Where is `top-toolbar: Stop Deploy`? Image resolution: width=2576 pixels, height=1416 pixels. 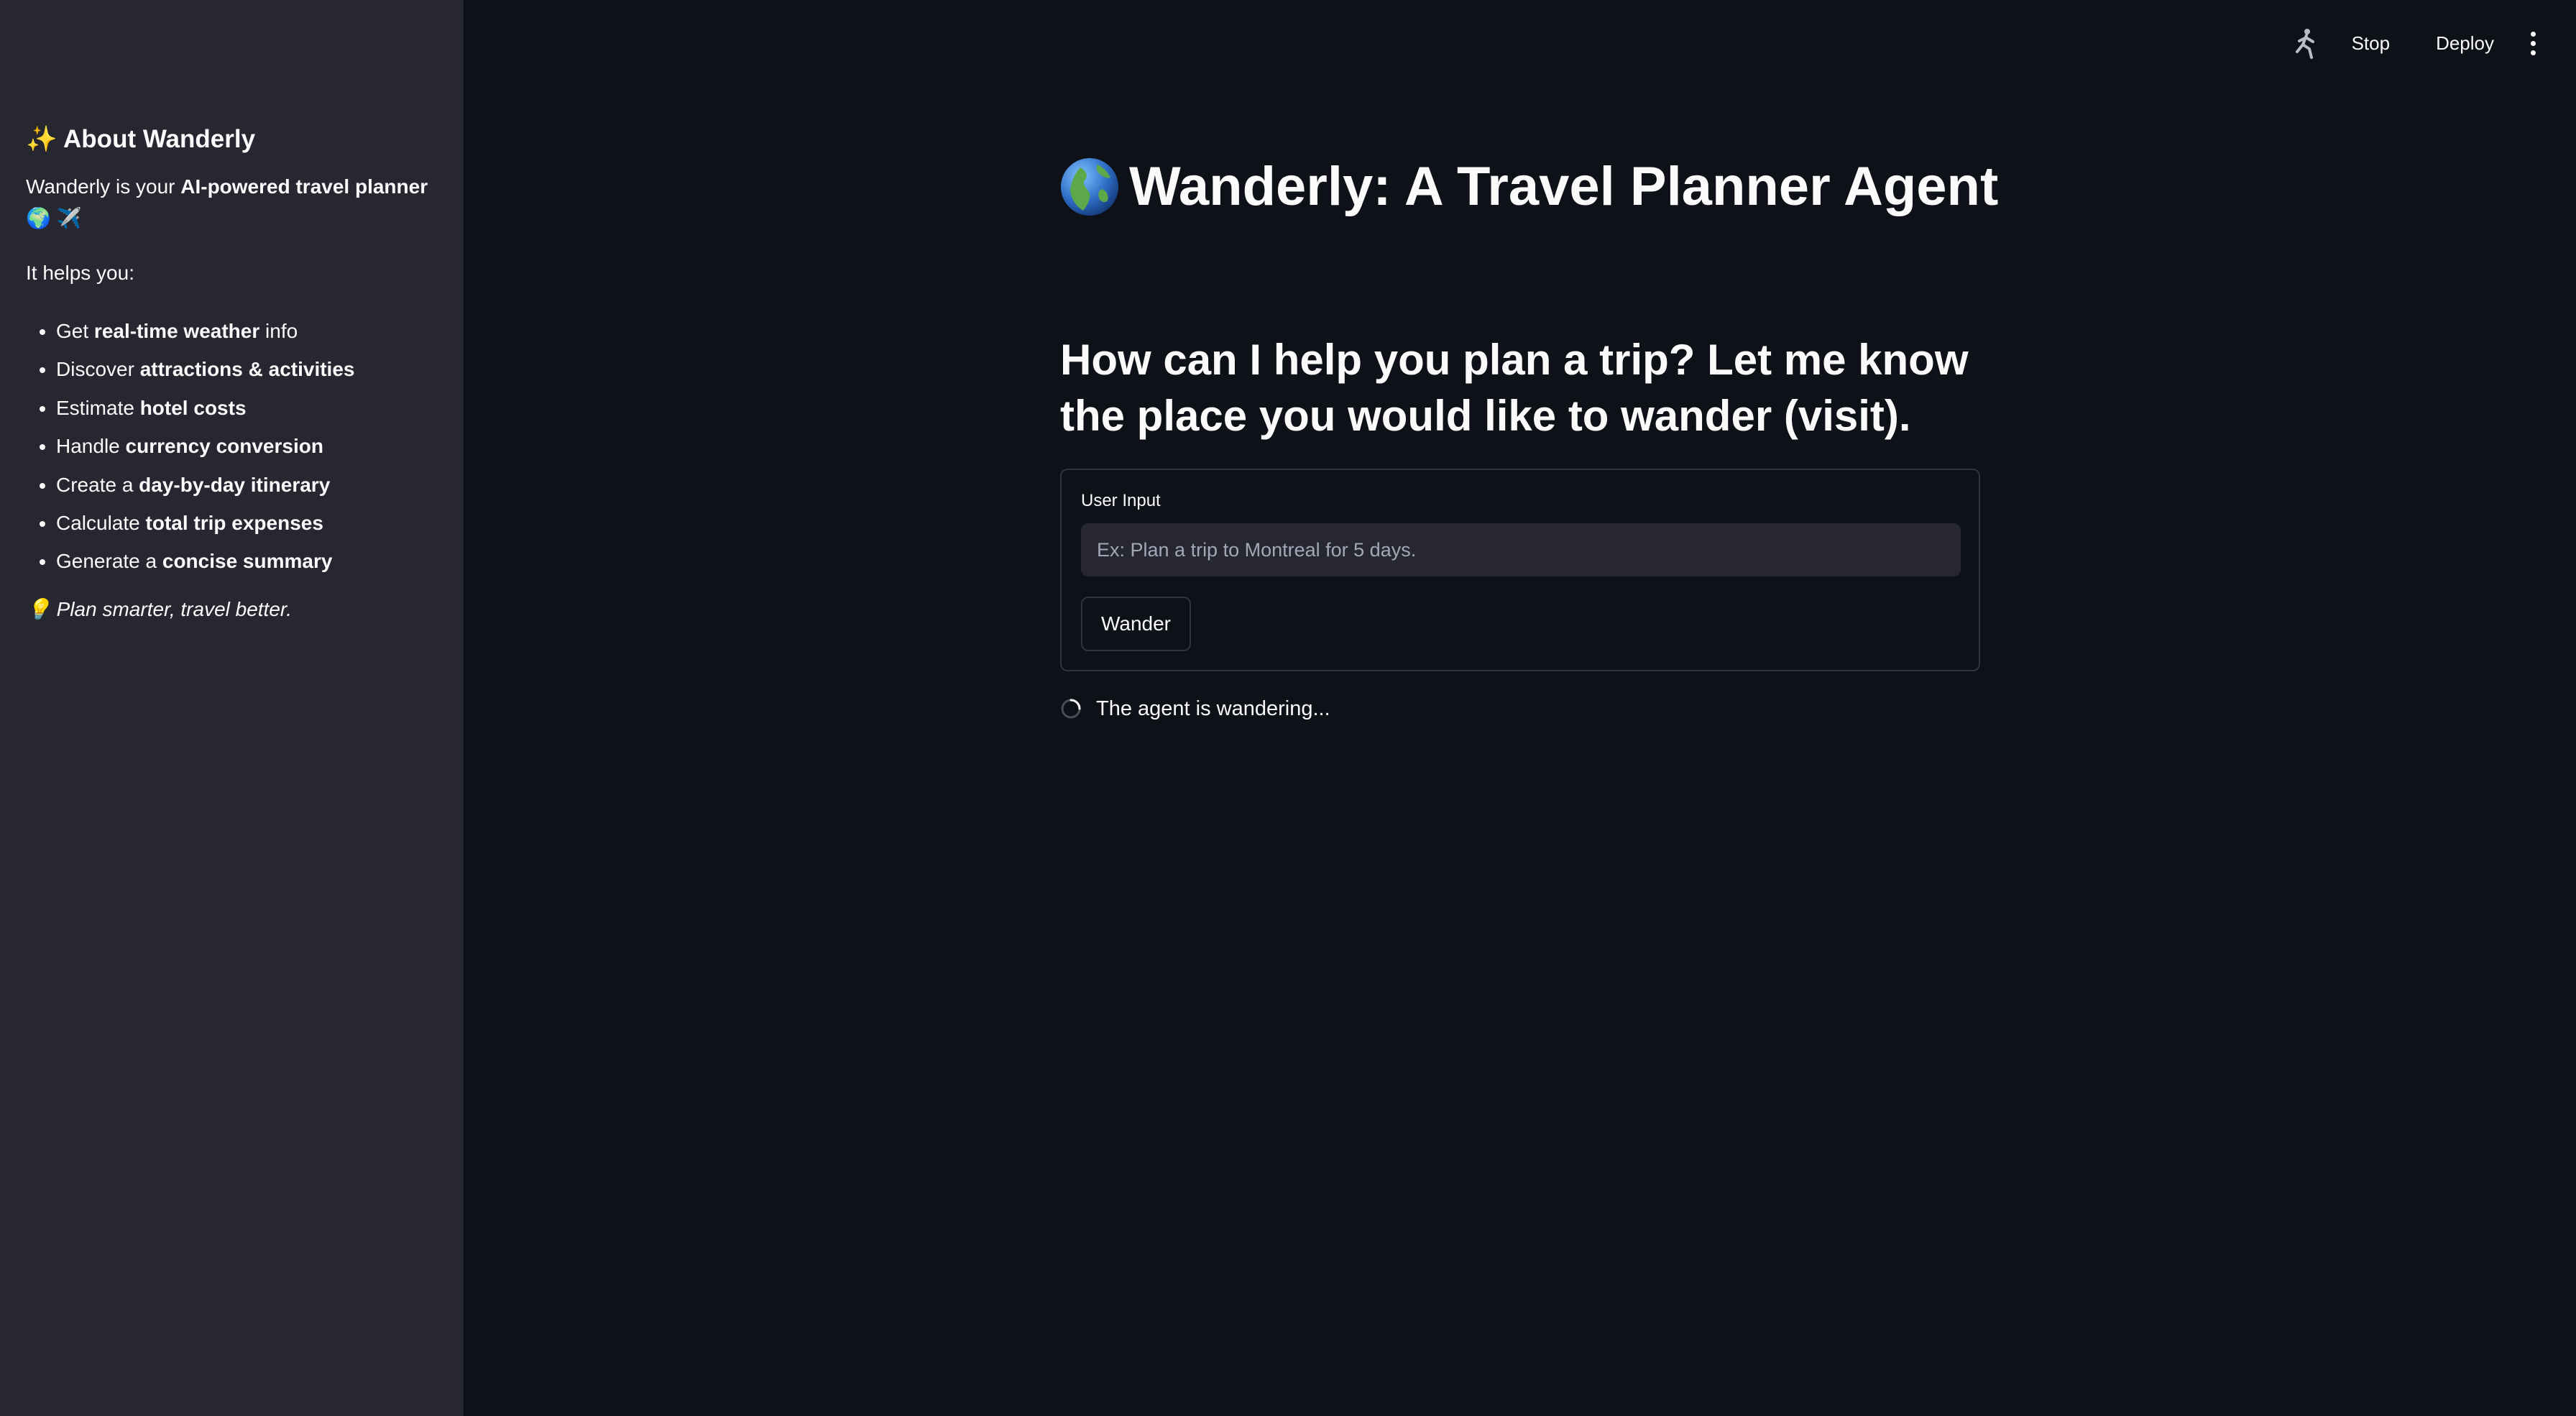 top-toolbar: Stop Deploy is located at coordinates (2418, 43).